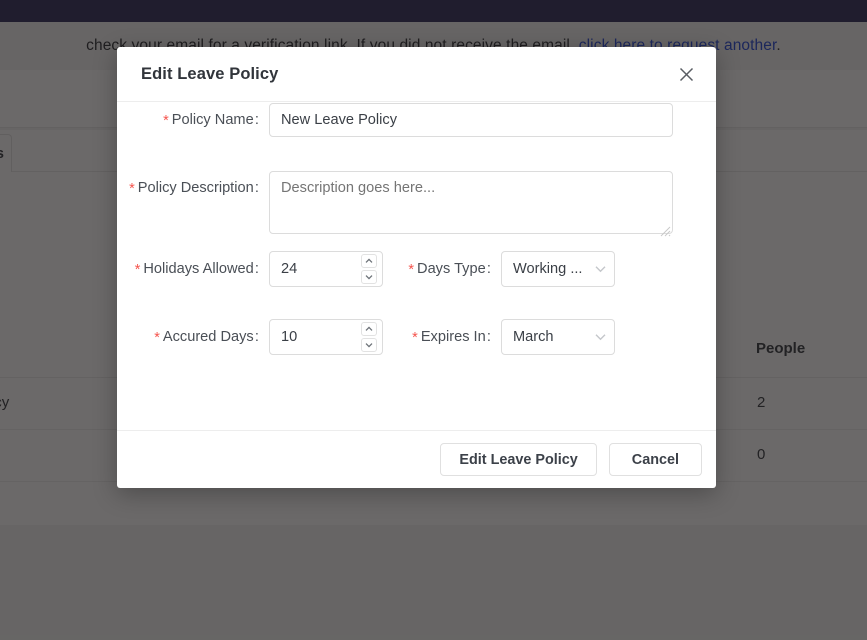 Image resolution: width=867 pixels, height=640 pixels. Describe the element at coordinates (198, 269) in the screenshot. I see `label-text: Holidays Allowed` at that location.